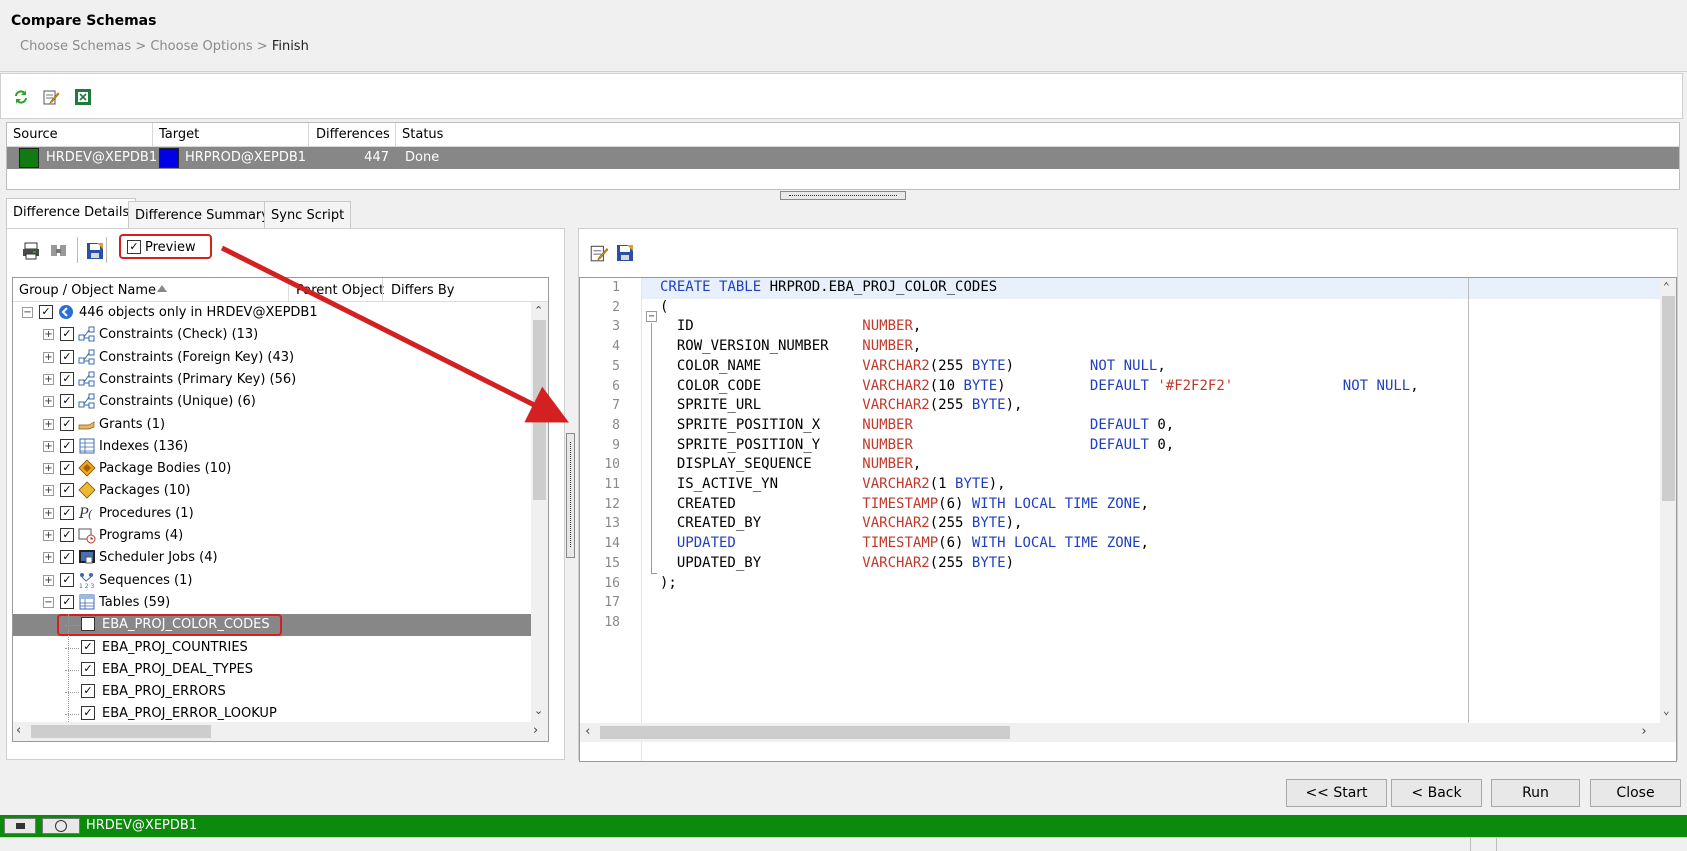 The height and width of the screenshot is (851, 1687). Describe the element at coordinates (843, 826) in the screenshot. I see `status-bar: HRDEV@XEPDB1` at that location.